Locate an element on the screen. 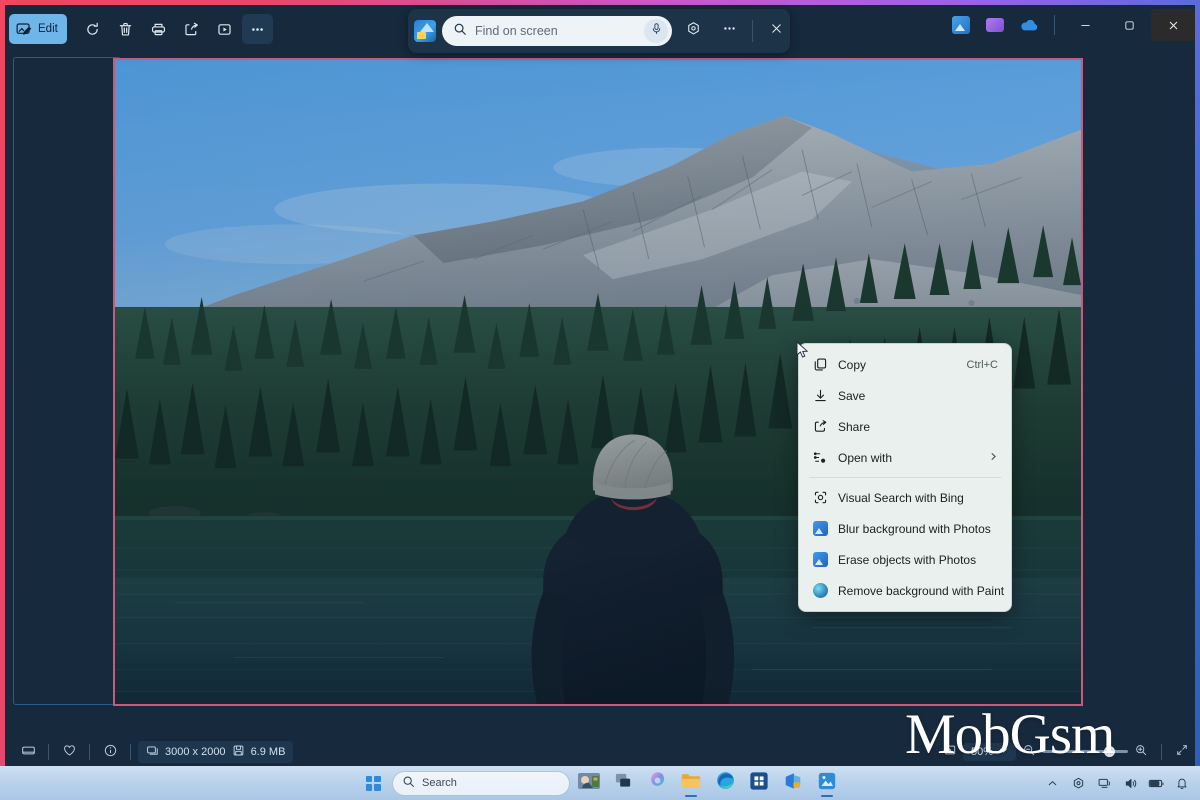 The height and width of the screenshot is (800, 1200). filmstrip-icon is located at coordinates (28, 752).